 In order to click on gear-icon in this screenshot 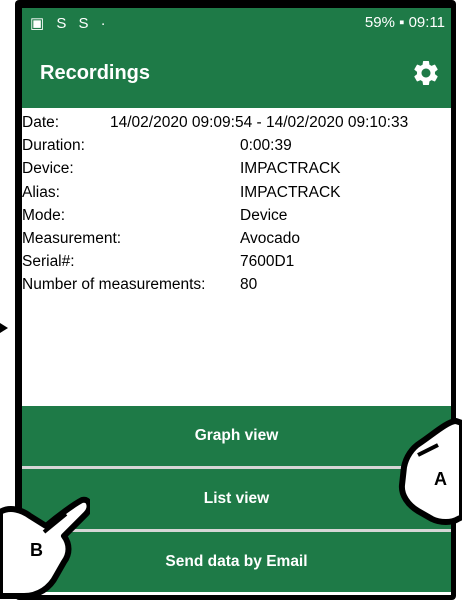, I will do `click(426, 73)`.